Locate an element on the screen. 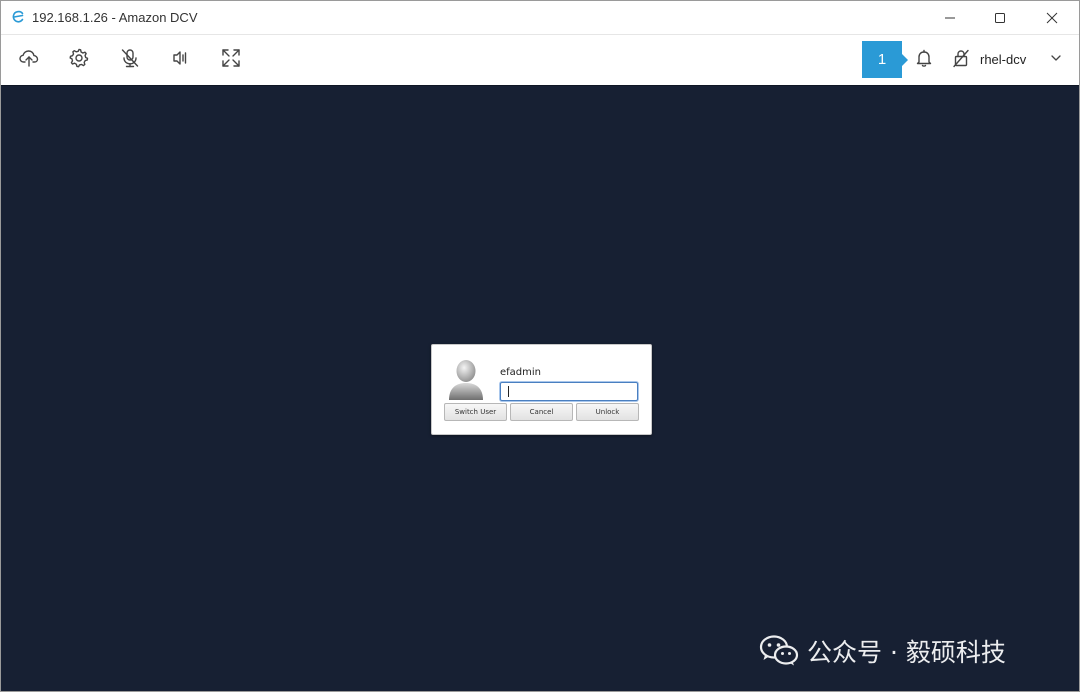 The height and width of the screenshot is (692, 1080). speaker-icon is located at coordinates (180, 60).